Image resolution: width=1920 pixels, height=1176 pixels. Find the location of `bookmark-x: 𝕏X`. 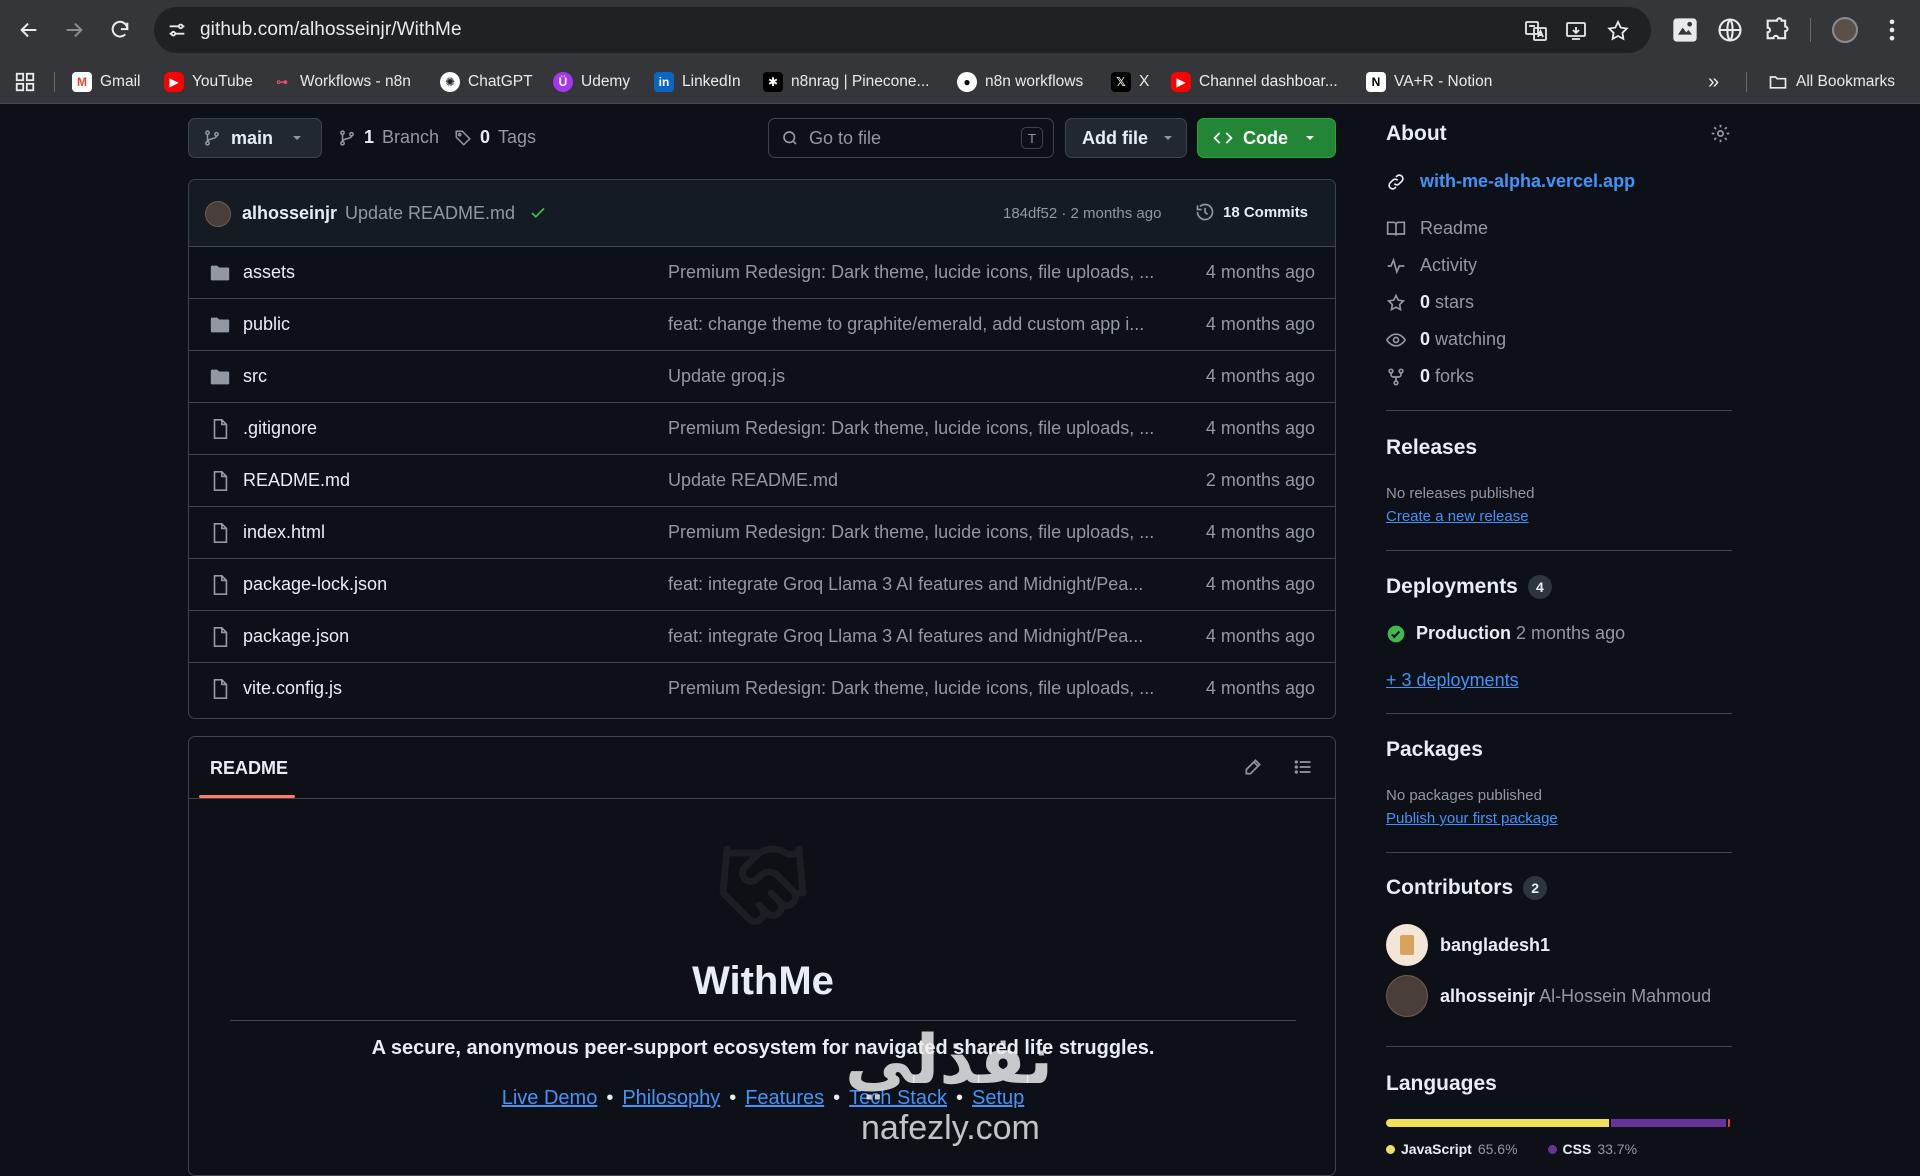

bookmark-x: 𝕏X is located at coordinates (1130, 82).